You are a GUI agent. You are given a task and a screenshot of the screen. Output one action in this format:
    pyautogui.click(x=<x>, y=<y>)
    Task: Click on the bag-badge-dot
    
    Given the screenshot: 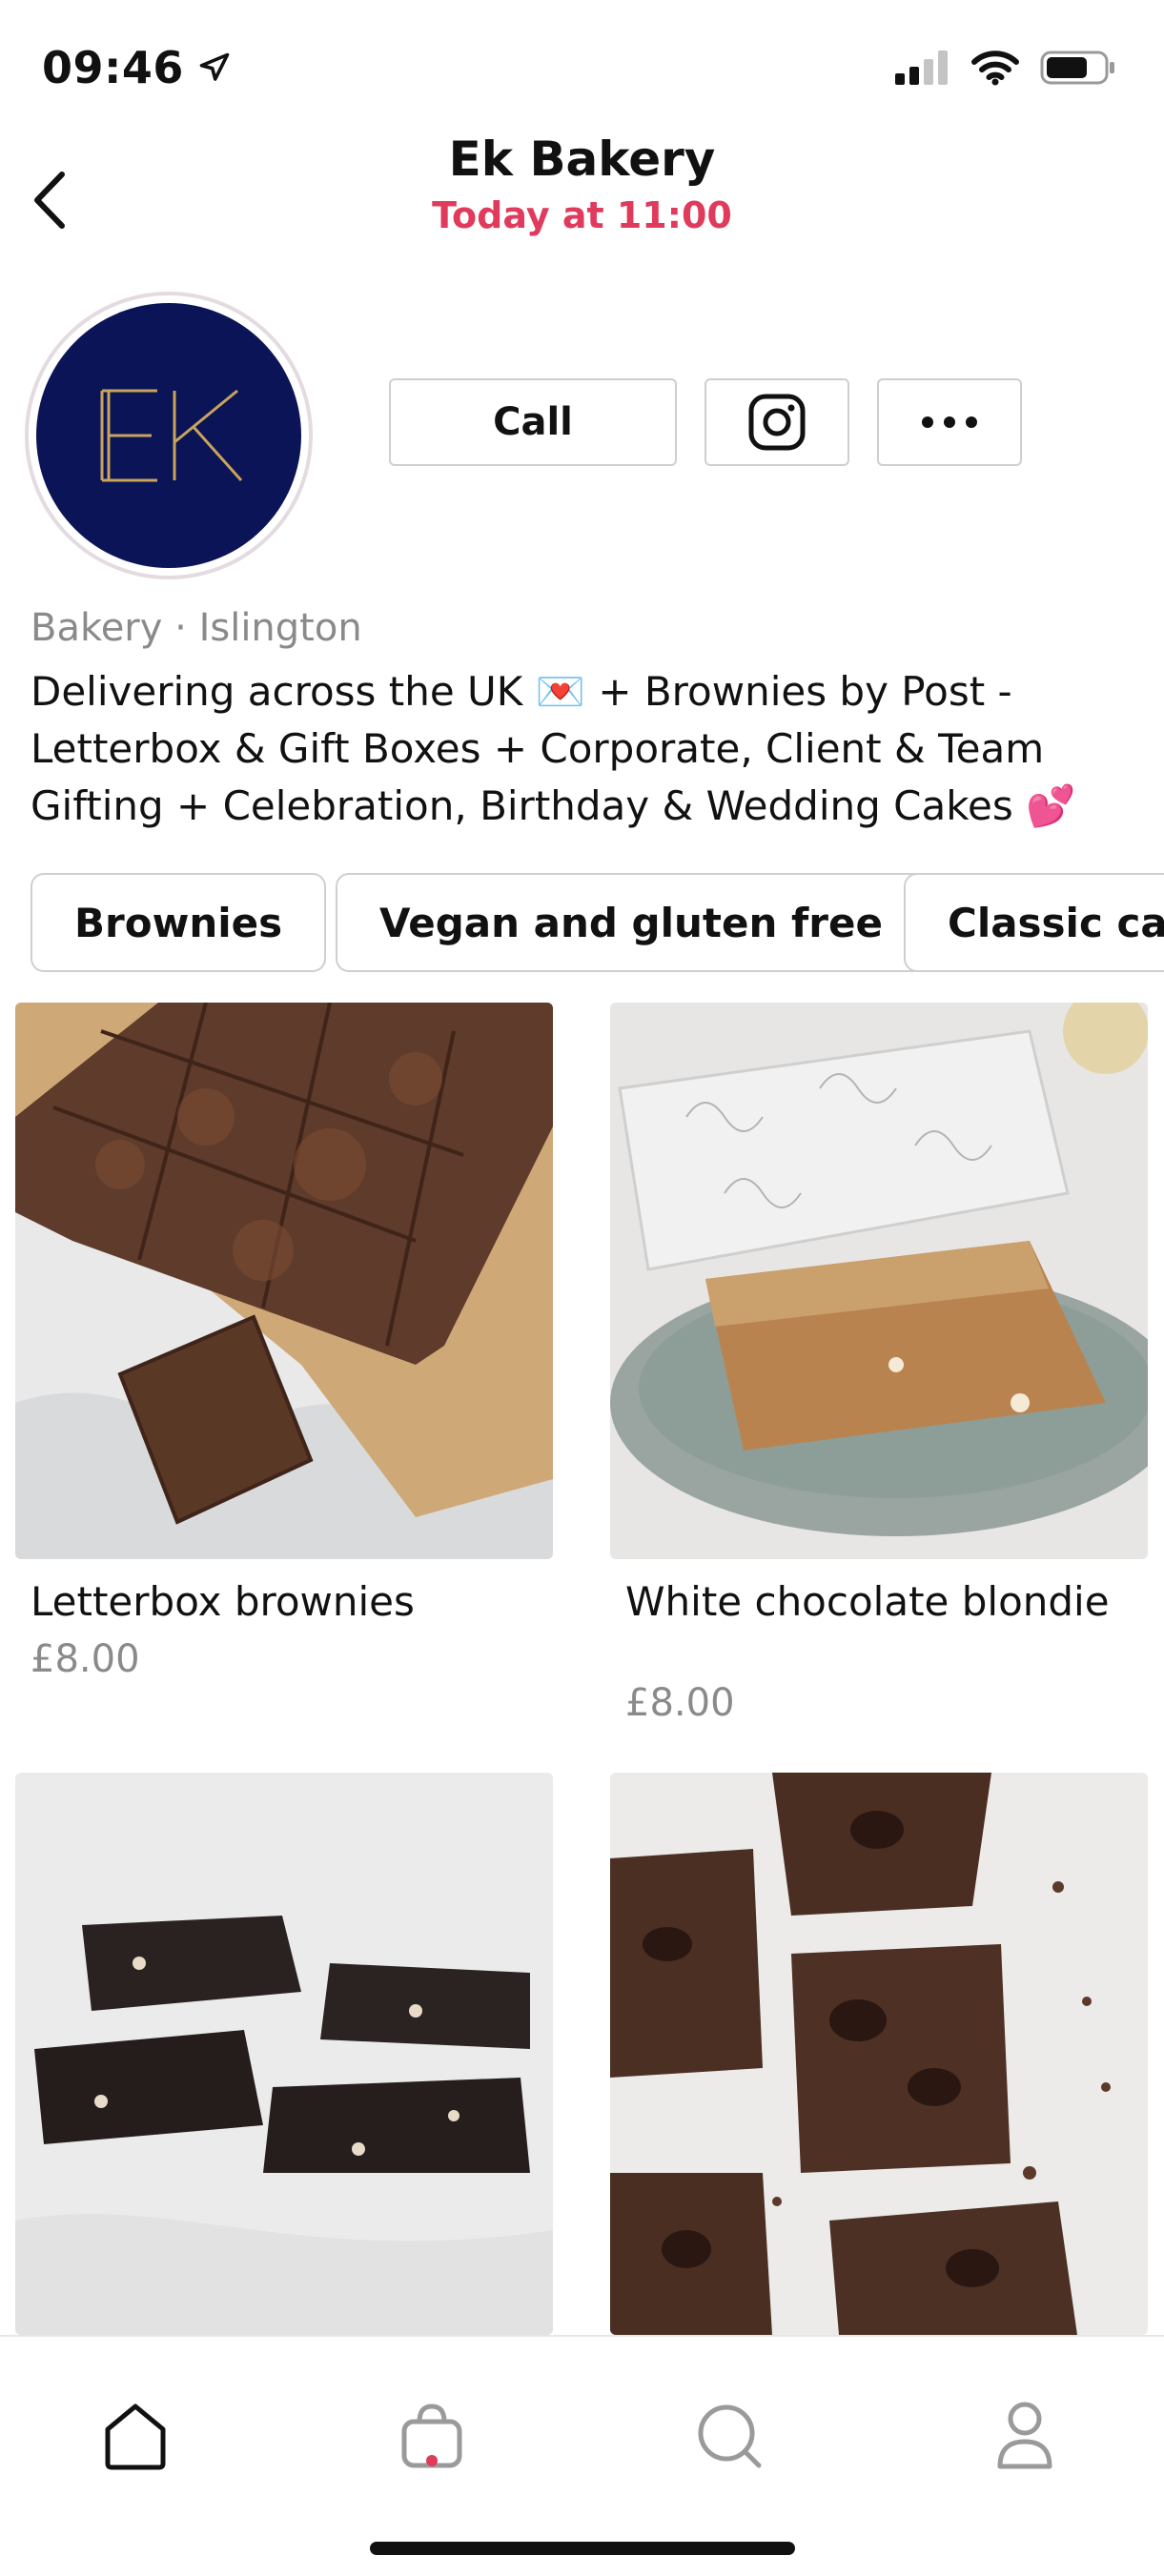 What is the action you would take?
    pyautogui.click(x=432, y=2460)
    